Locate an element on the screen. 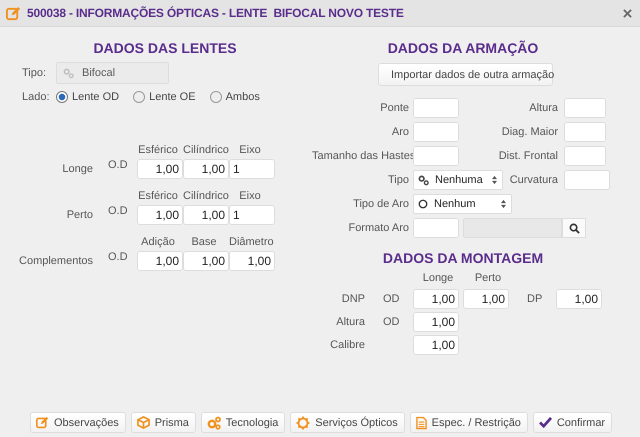  cube-icon is located at coordinates (143, 422).